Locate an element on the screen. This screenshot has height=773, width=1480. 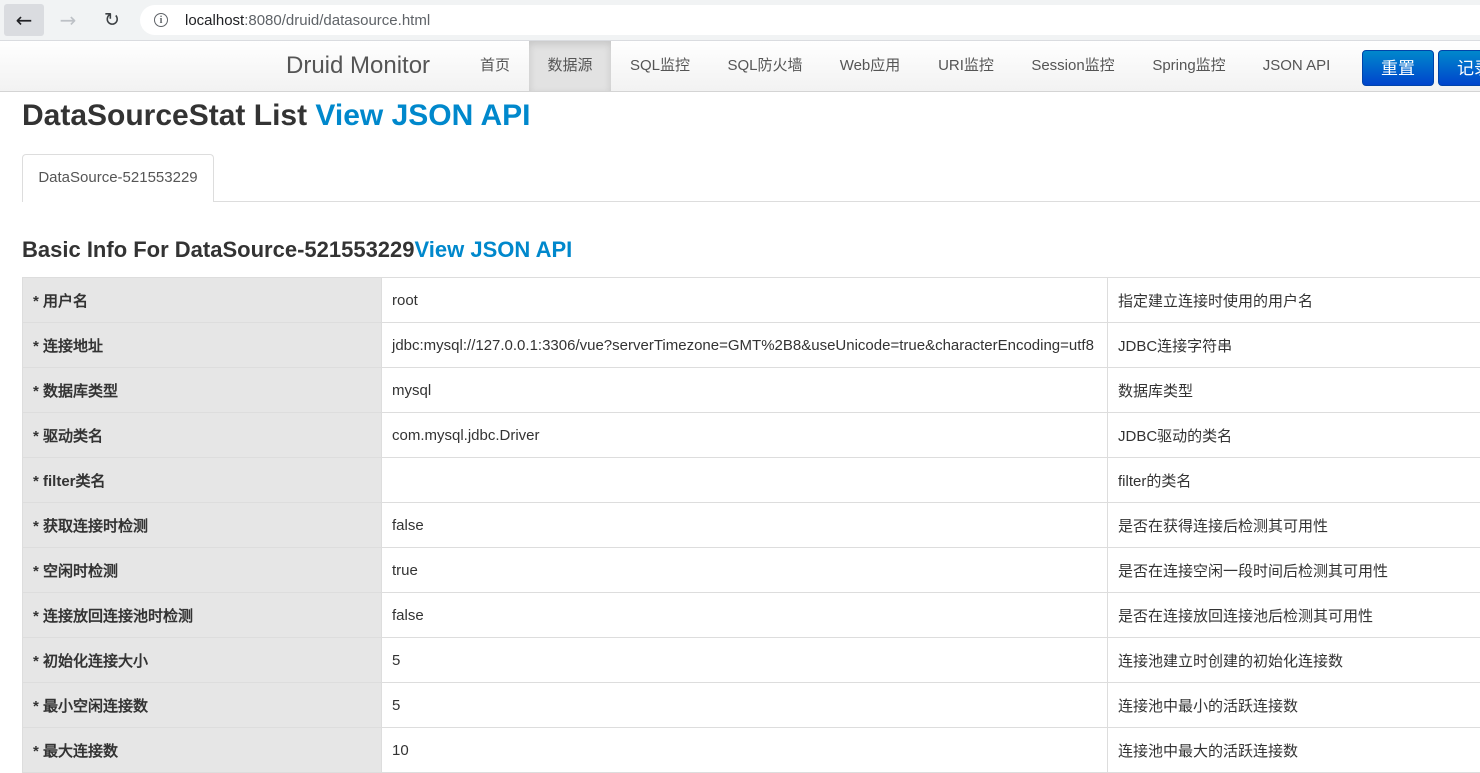
nav-item-sql-firewall: SQL防火墙 is located at coordinates (765, 66).